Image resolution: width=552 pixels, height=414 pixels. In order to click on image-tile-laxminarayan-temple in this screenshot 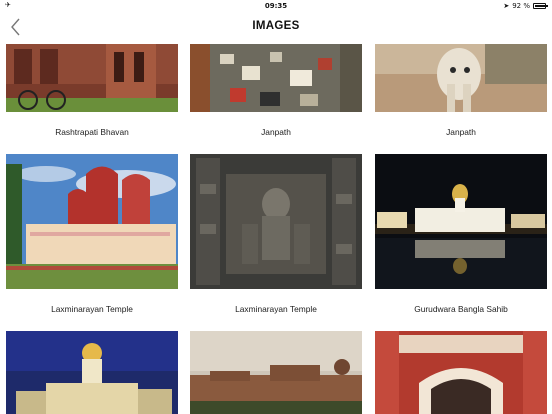, I will do `click(92, 221)`.